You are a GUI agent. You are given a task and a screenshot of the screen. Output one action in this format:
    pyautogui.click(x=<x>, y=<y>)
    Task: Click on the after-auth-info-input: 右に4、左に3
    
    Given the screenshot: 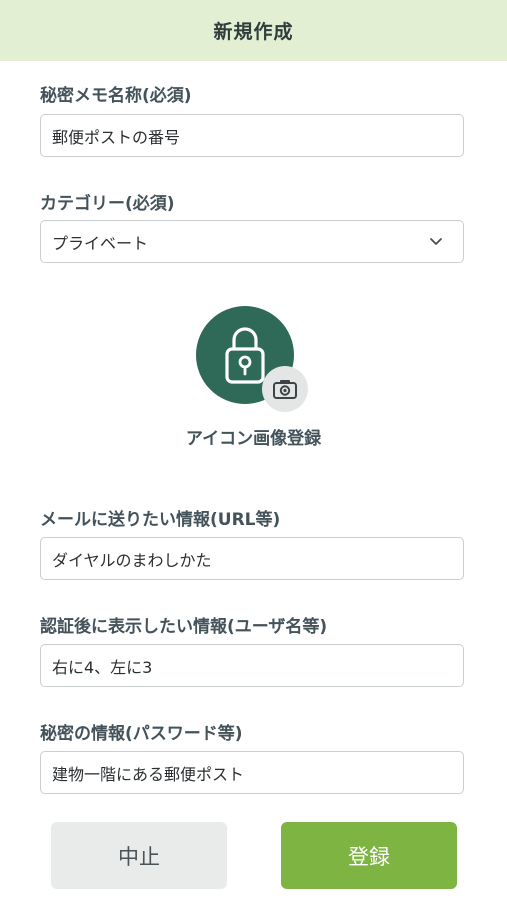 What is the action you would take?
    pyautogui.click(x=252, y=665)
    